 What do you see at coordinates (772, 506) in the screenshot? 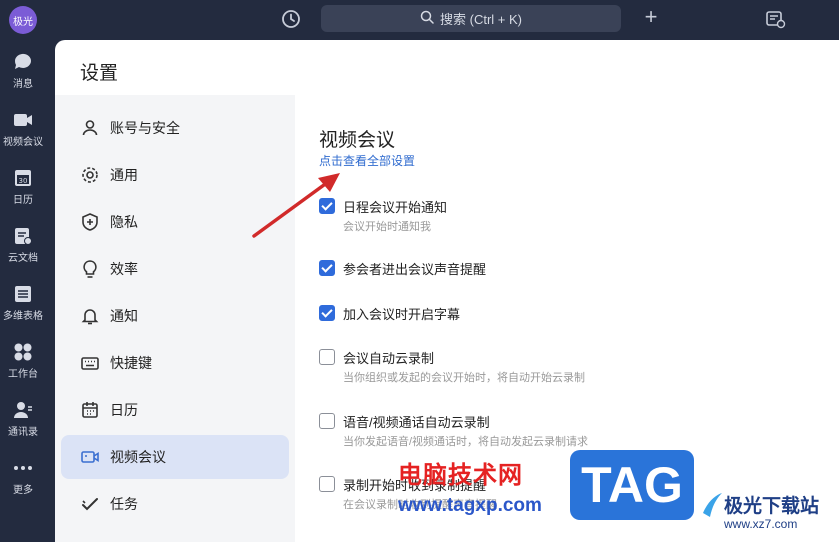
I see `watermark-logo-name: 极光下载站` at bounding box center [772, 506].